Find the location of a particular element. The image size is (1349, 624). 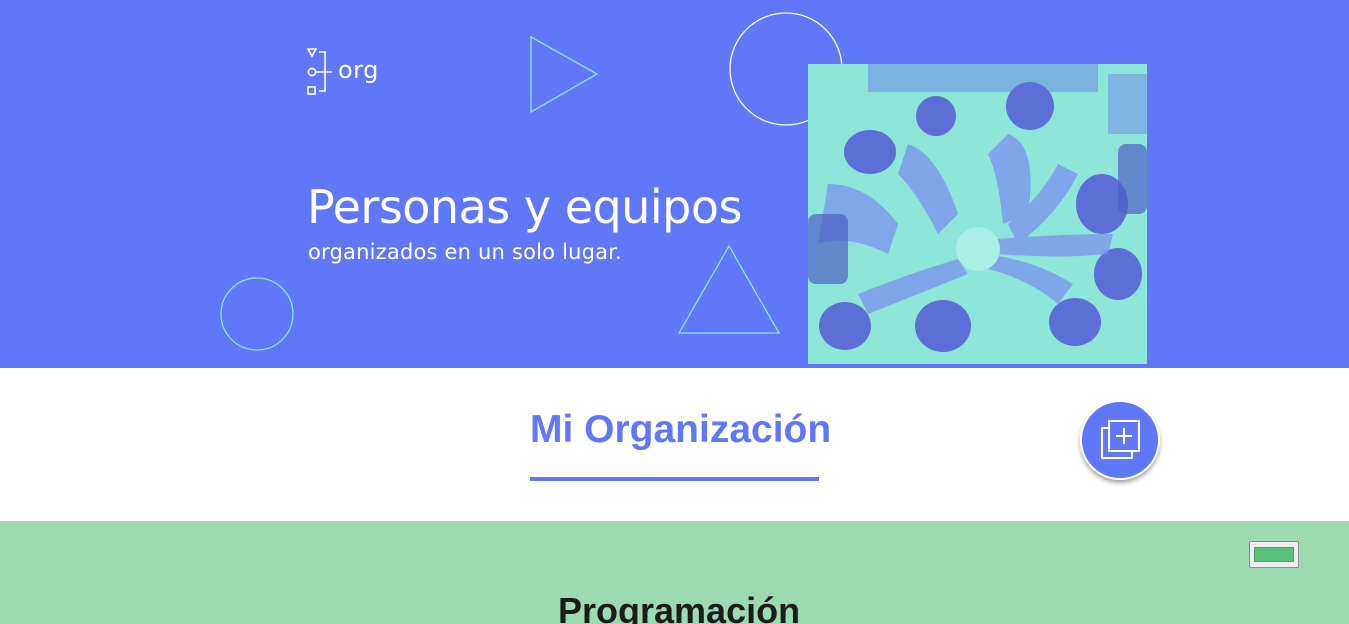

logo: org is located at coordinates (342, 72).